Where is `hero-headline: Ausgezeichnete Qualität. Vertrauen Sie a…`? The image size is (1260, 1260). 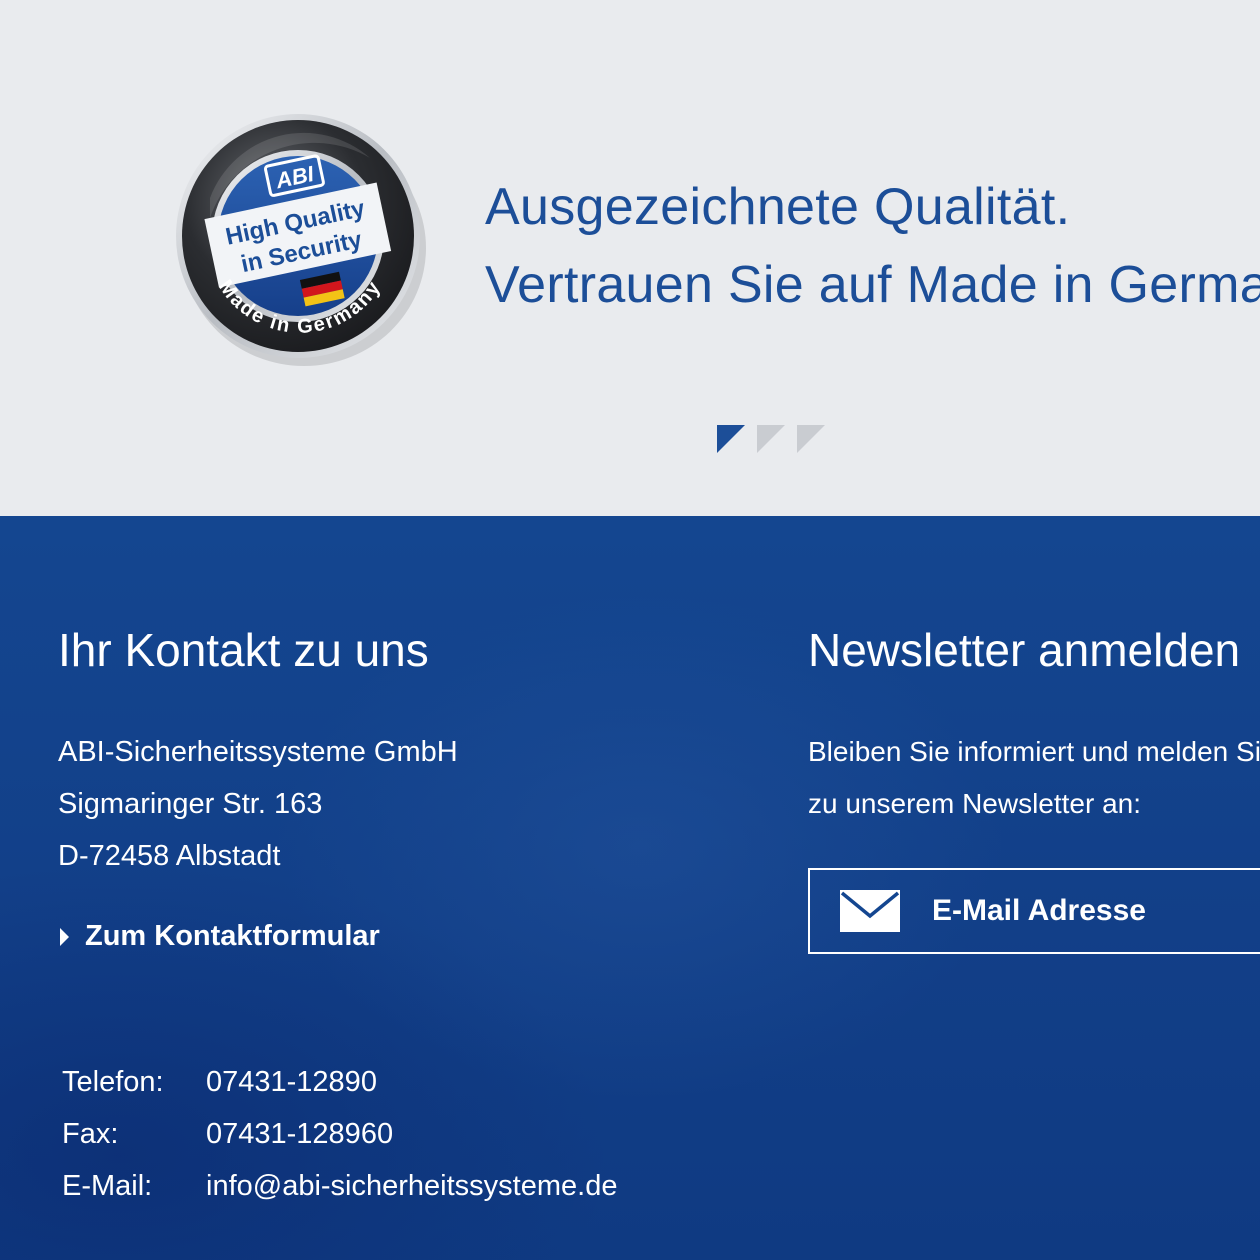 hero-headline: Ausgezeichnete Qualität. Vertrauen Sie a… is located at coordinates (872, 246).